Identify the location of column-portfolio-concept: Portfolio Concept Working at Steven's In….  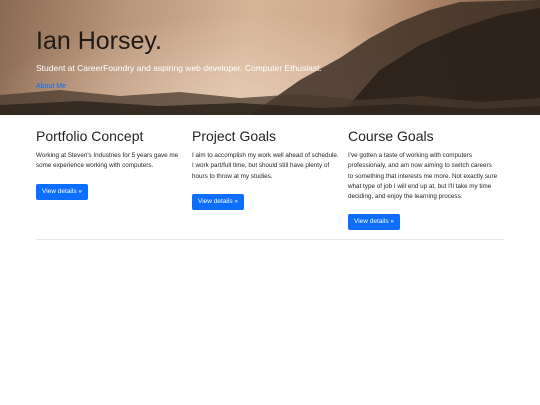
(114, 179).